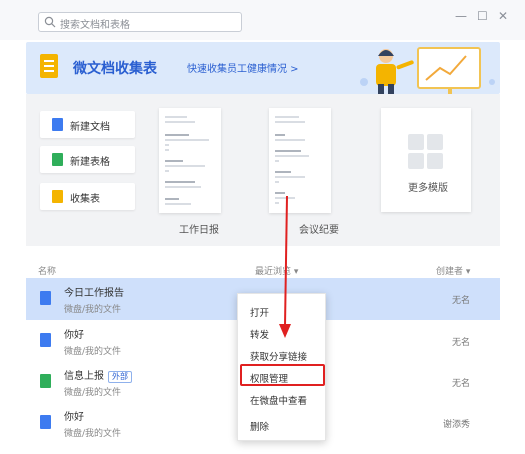 This screenshot has height=454, width=525. Describe the element at coordinates (243, 67) in the screenshot. I see `banner-link: 快速收集员工健康情况 >` at that location.